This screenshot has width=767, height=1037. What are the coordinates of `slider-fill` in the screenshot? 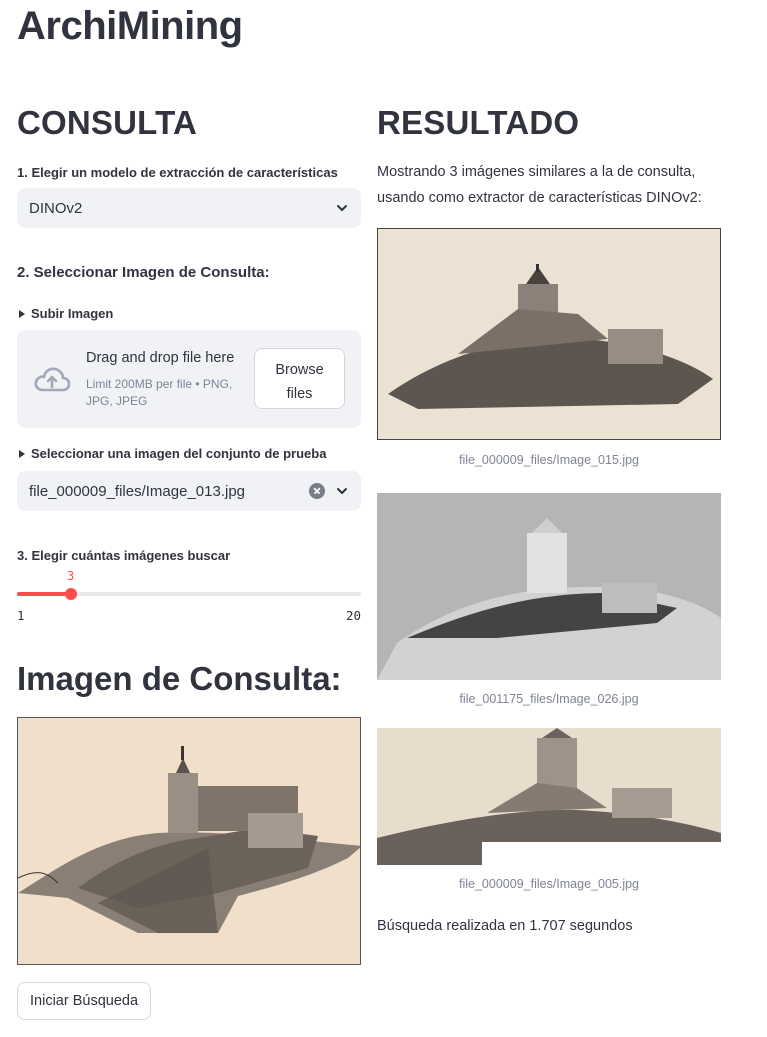 It's located at (44, 594).